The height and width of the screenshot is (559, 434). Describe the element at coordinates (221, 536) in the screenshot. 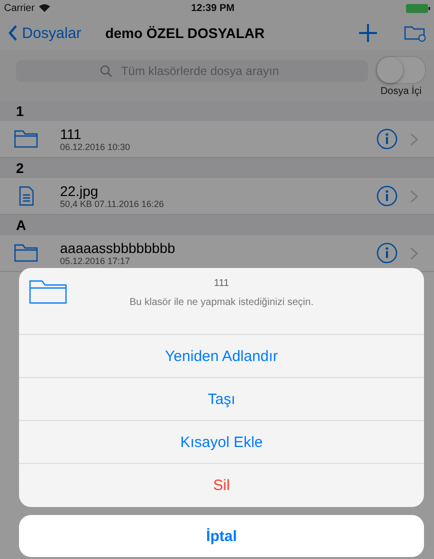

I see `cancel-button: İptal` at that location.